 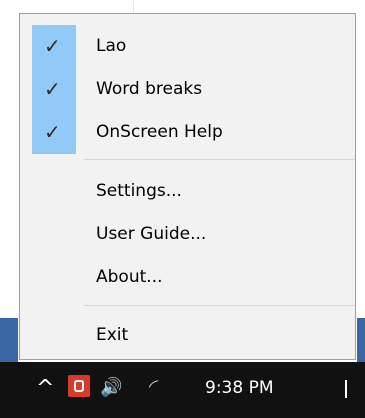 What do you see at coordinates (187, 46) in the screenshot?
I see `menu-item-lao: ✓ Lao` at bounding box center [187, 46].